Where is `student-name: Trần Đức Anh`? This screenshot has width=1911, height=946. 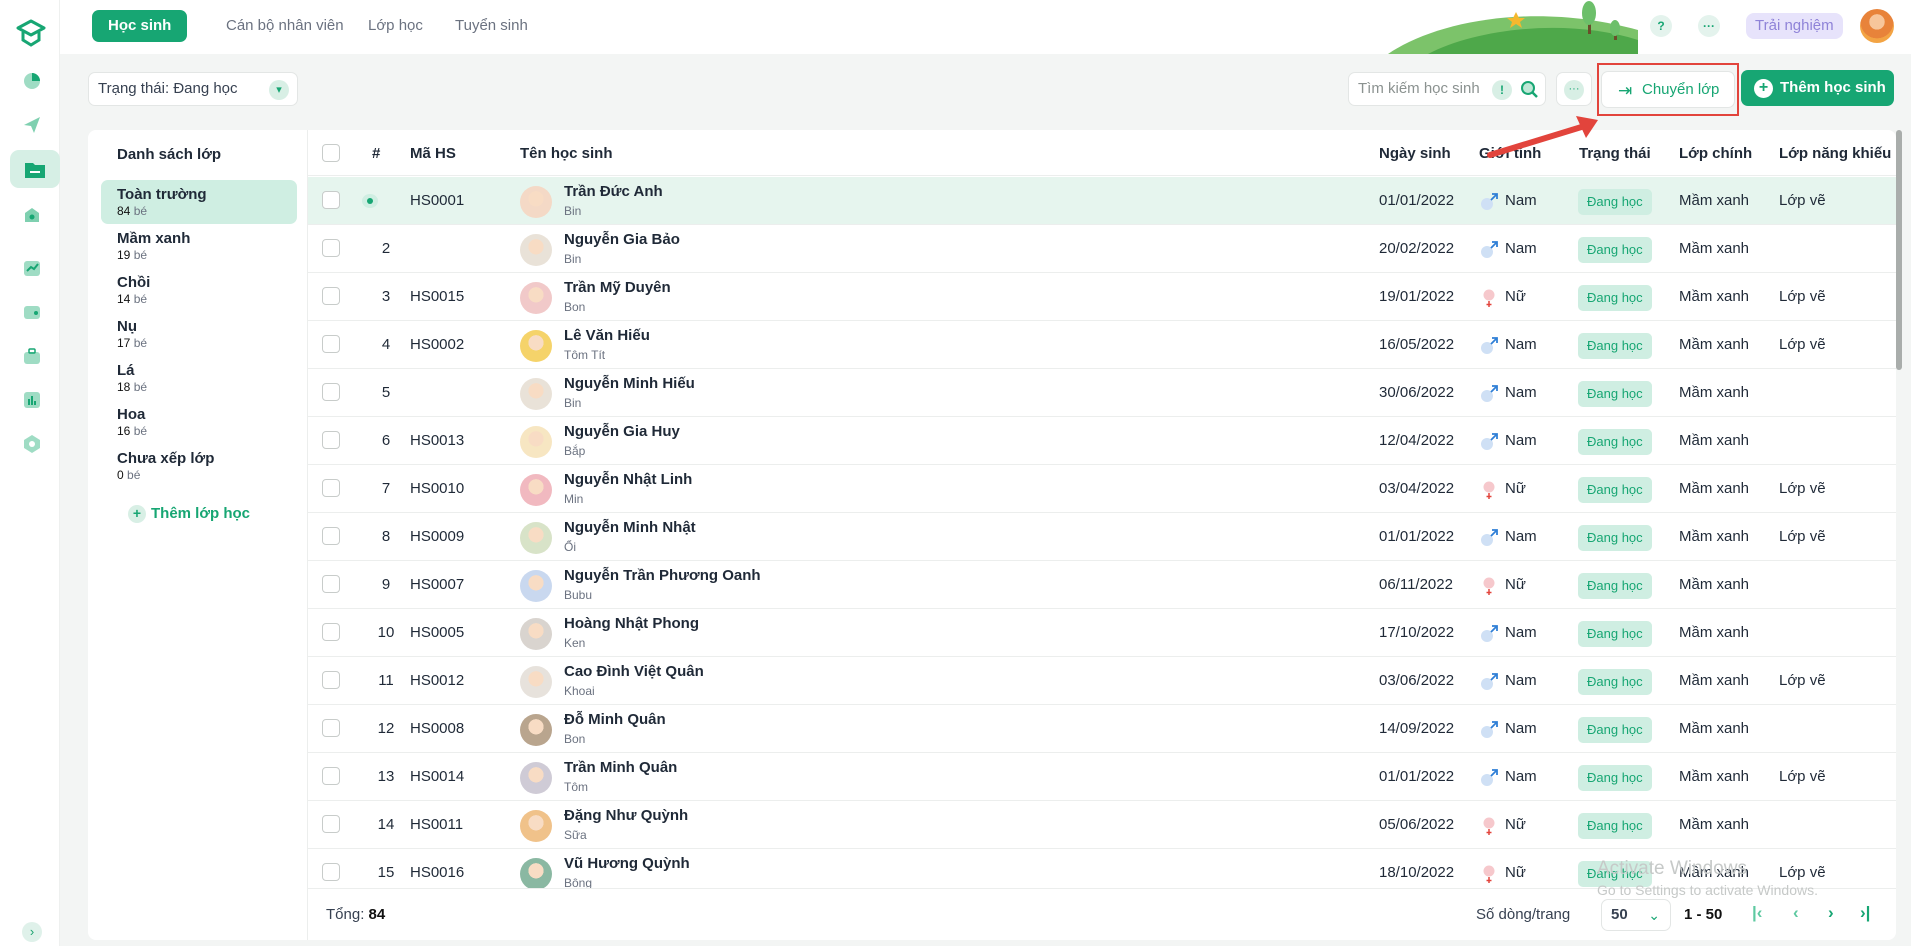
student-name: Trần Đức Anh is located at coordinates (613, 191).